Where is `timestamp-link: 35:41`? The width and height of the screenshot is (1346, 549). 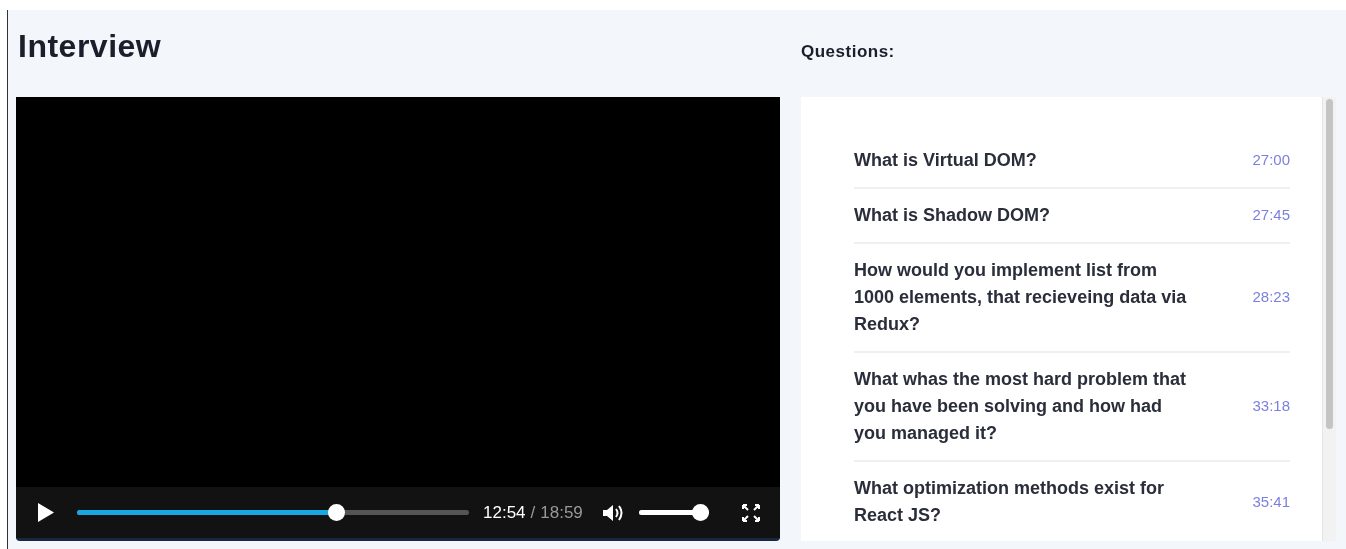 timestamp-link: 35:41 is located at coordinates (1271, 502).